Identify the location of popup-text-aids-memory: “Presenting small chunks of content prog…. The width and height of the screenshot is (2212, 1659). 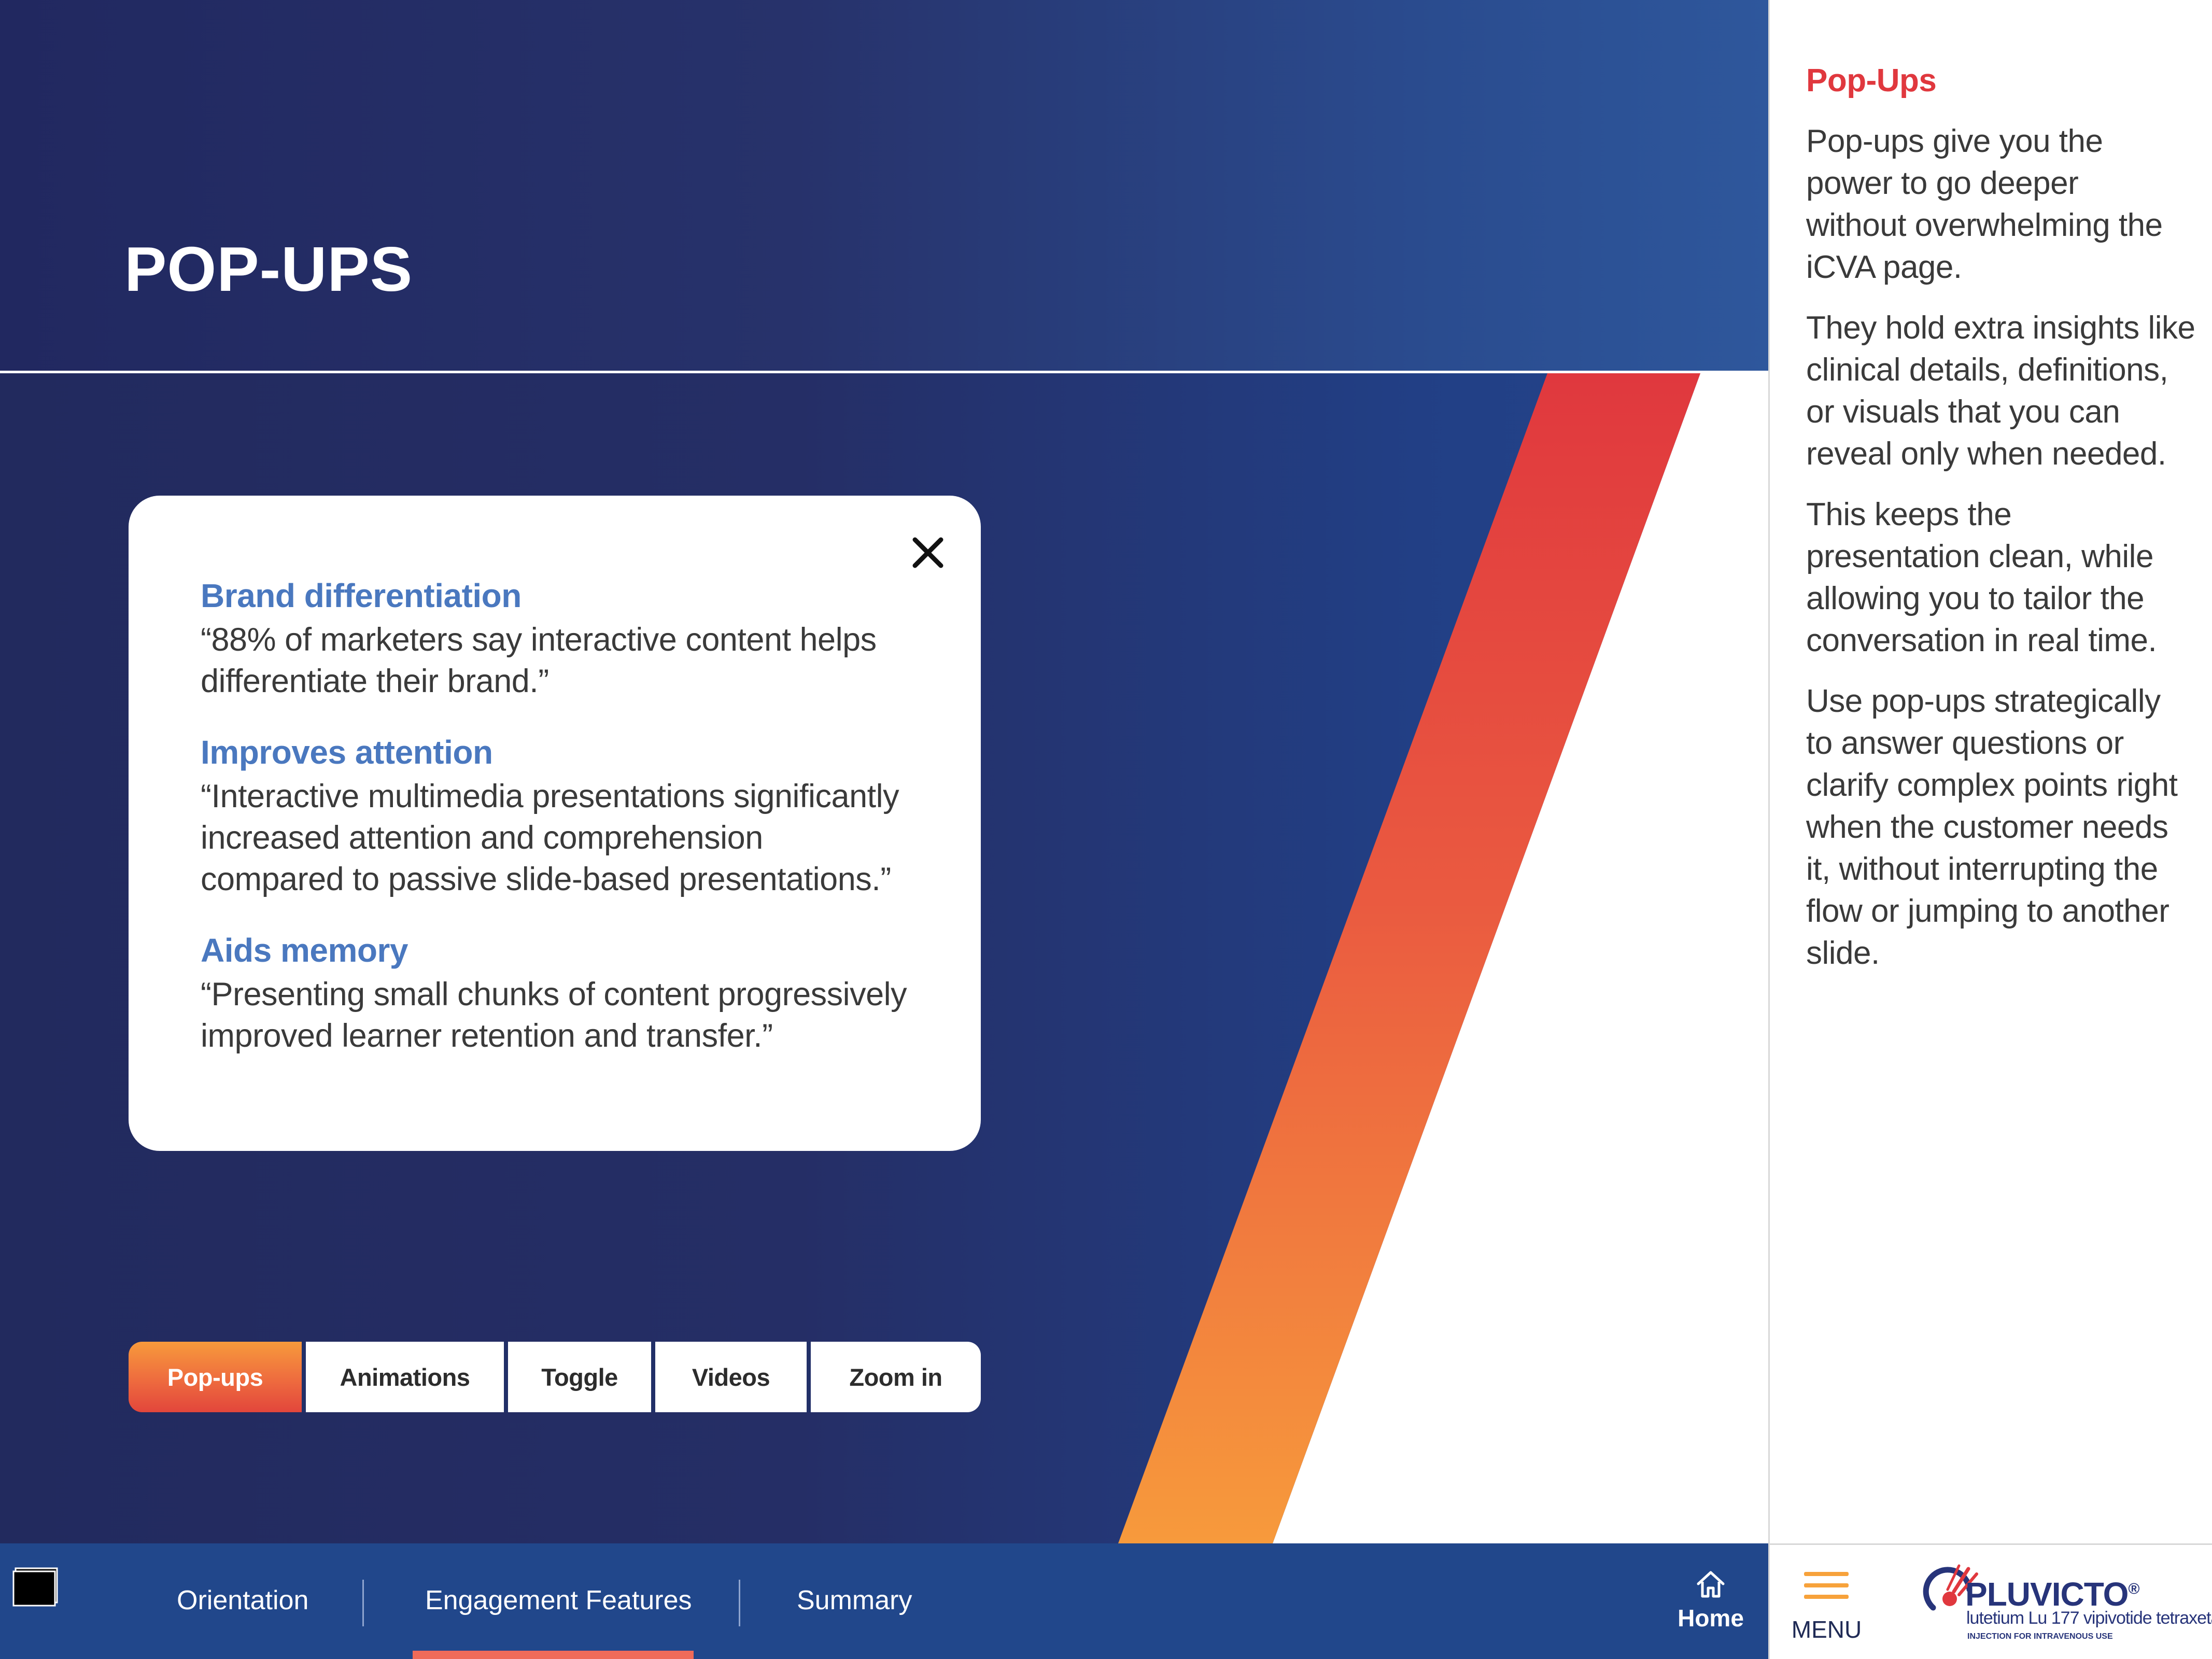
(562, 1016).